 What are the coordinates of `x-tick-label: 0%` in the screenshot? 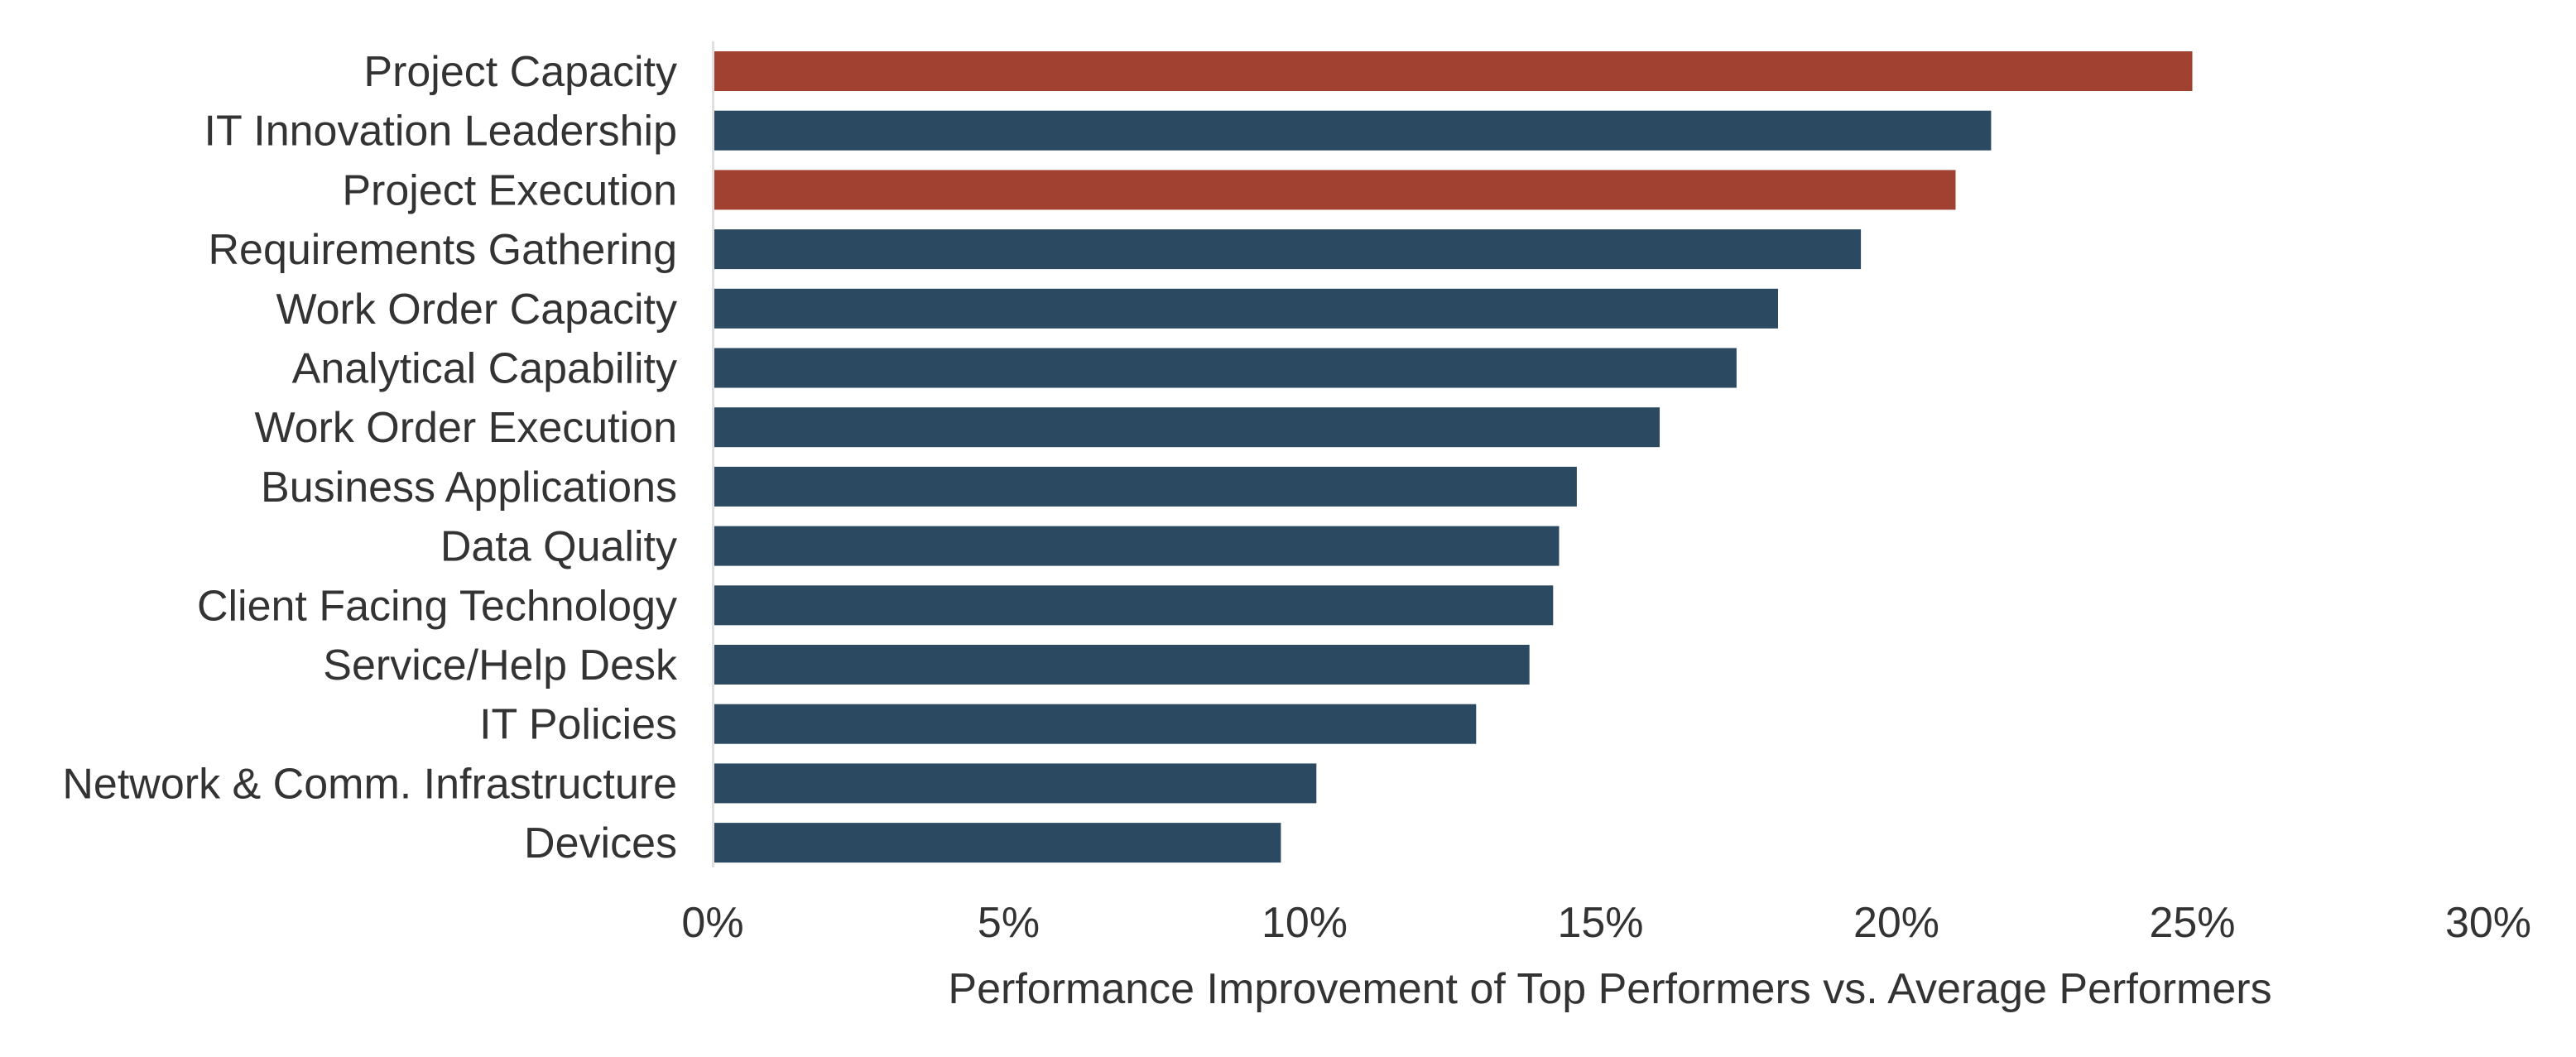 It's located at (712, 923).